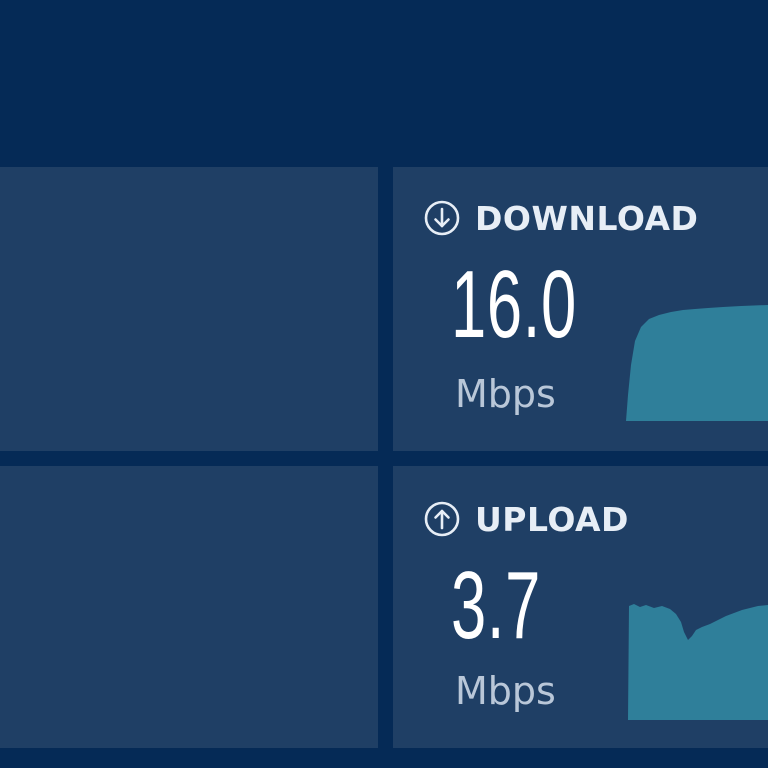 The height and width of the screenshot is (768, 768). What do you see at coordinates (552, 519) in the screenshot?
I see `upload-label: UPLOAD` at bounding box center [552, 519].